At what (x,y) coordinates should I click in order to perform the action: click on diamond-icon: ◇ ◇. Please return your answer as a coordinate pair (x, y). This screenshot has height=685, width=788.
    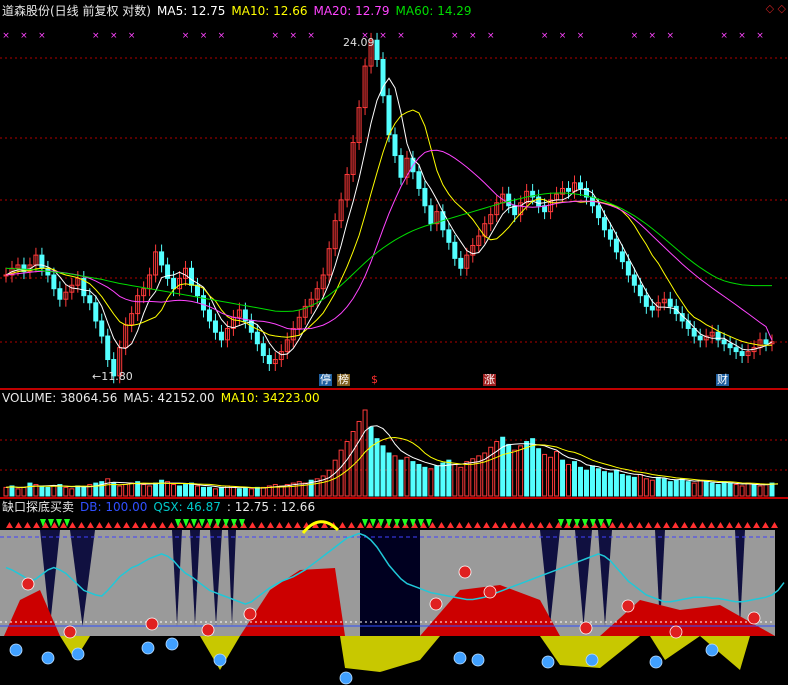
    Looking at the image, I should click on (776, 8).